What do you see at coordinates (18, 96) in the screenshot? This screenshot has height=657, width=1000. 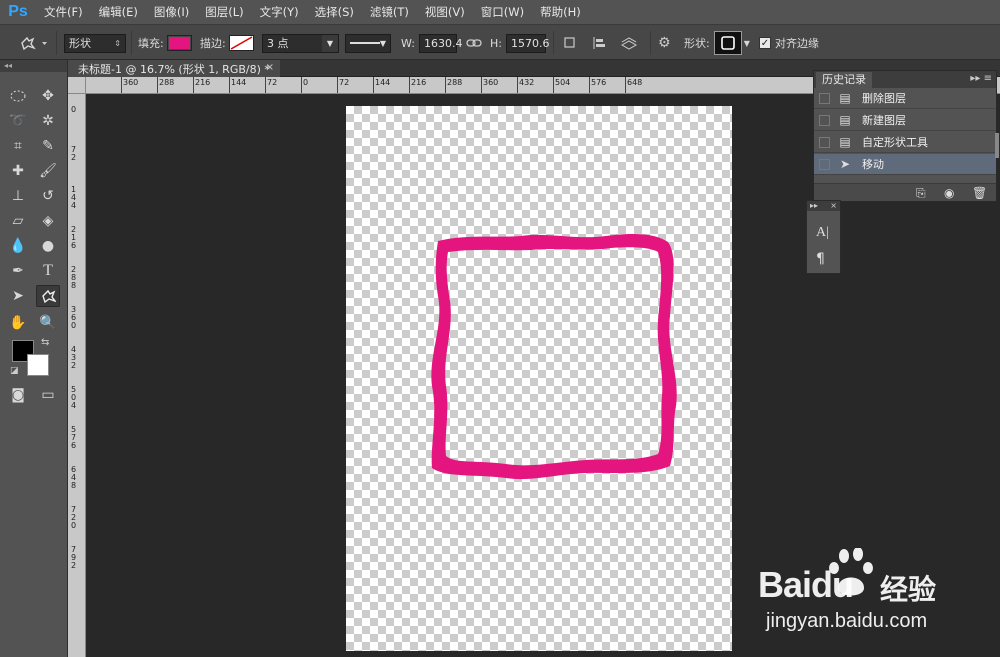 I see `marquee-tool-icon` at bounding box center [18, 96].